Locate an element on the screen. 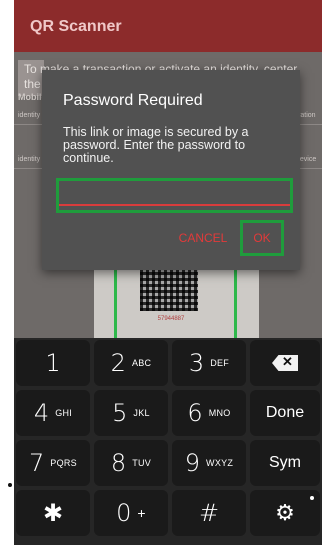  password-input-highlight is located at coordinates (174, 195).